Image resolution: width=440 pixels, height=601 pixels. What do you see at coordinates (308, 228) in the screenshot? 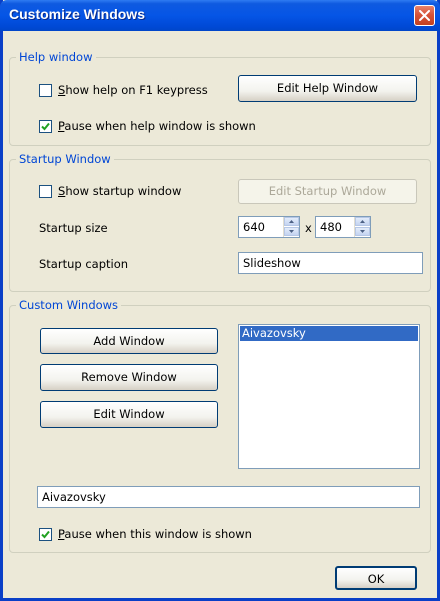
I see `size-times-sign: x` at bounding box center [308, 228].